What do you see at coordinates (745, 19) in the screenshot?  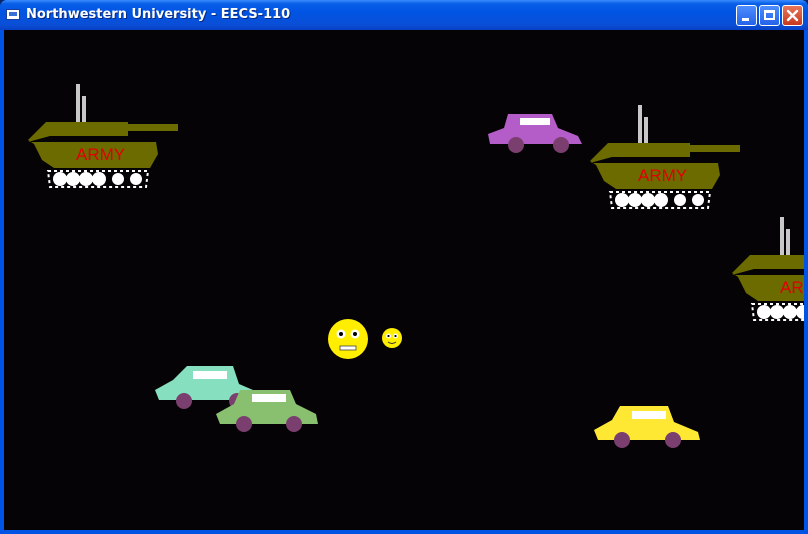 I see `minimize-icon` at bounding box center [745, 19].